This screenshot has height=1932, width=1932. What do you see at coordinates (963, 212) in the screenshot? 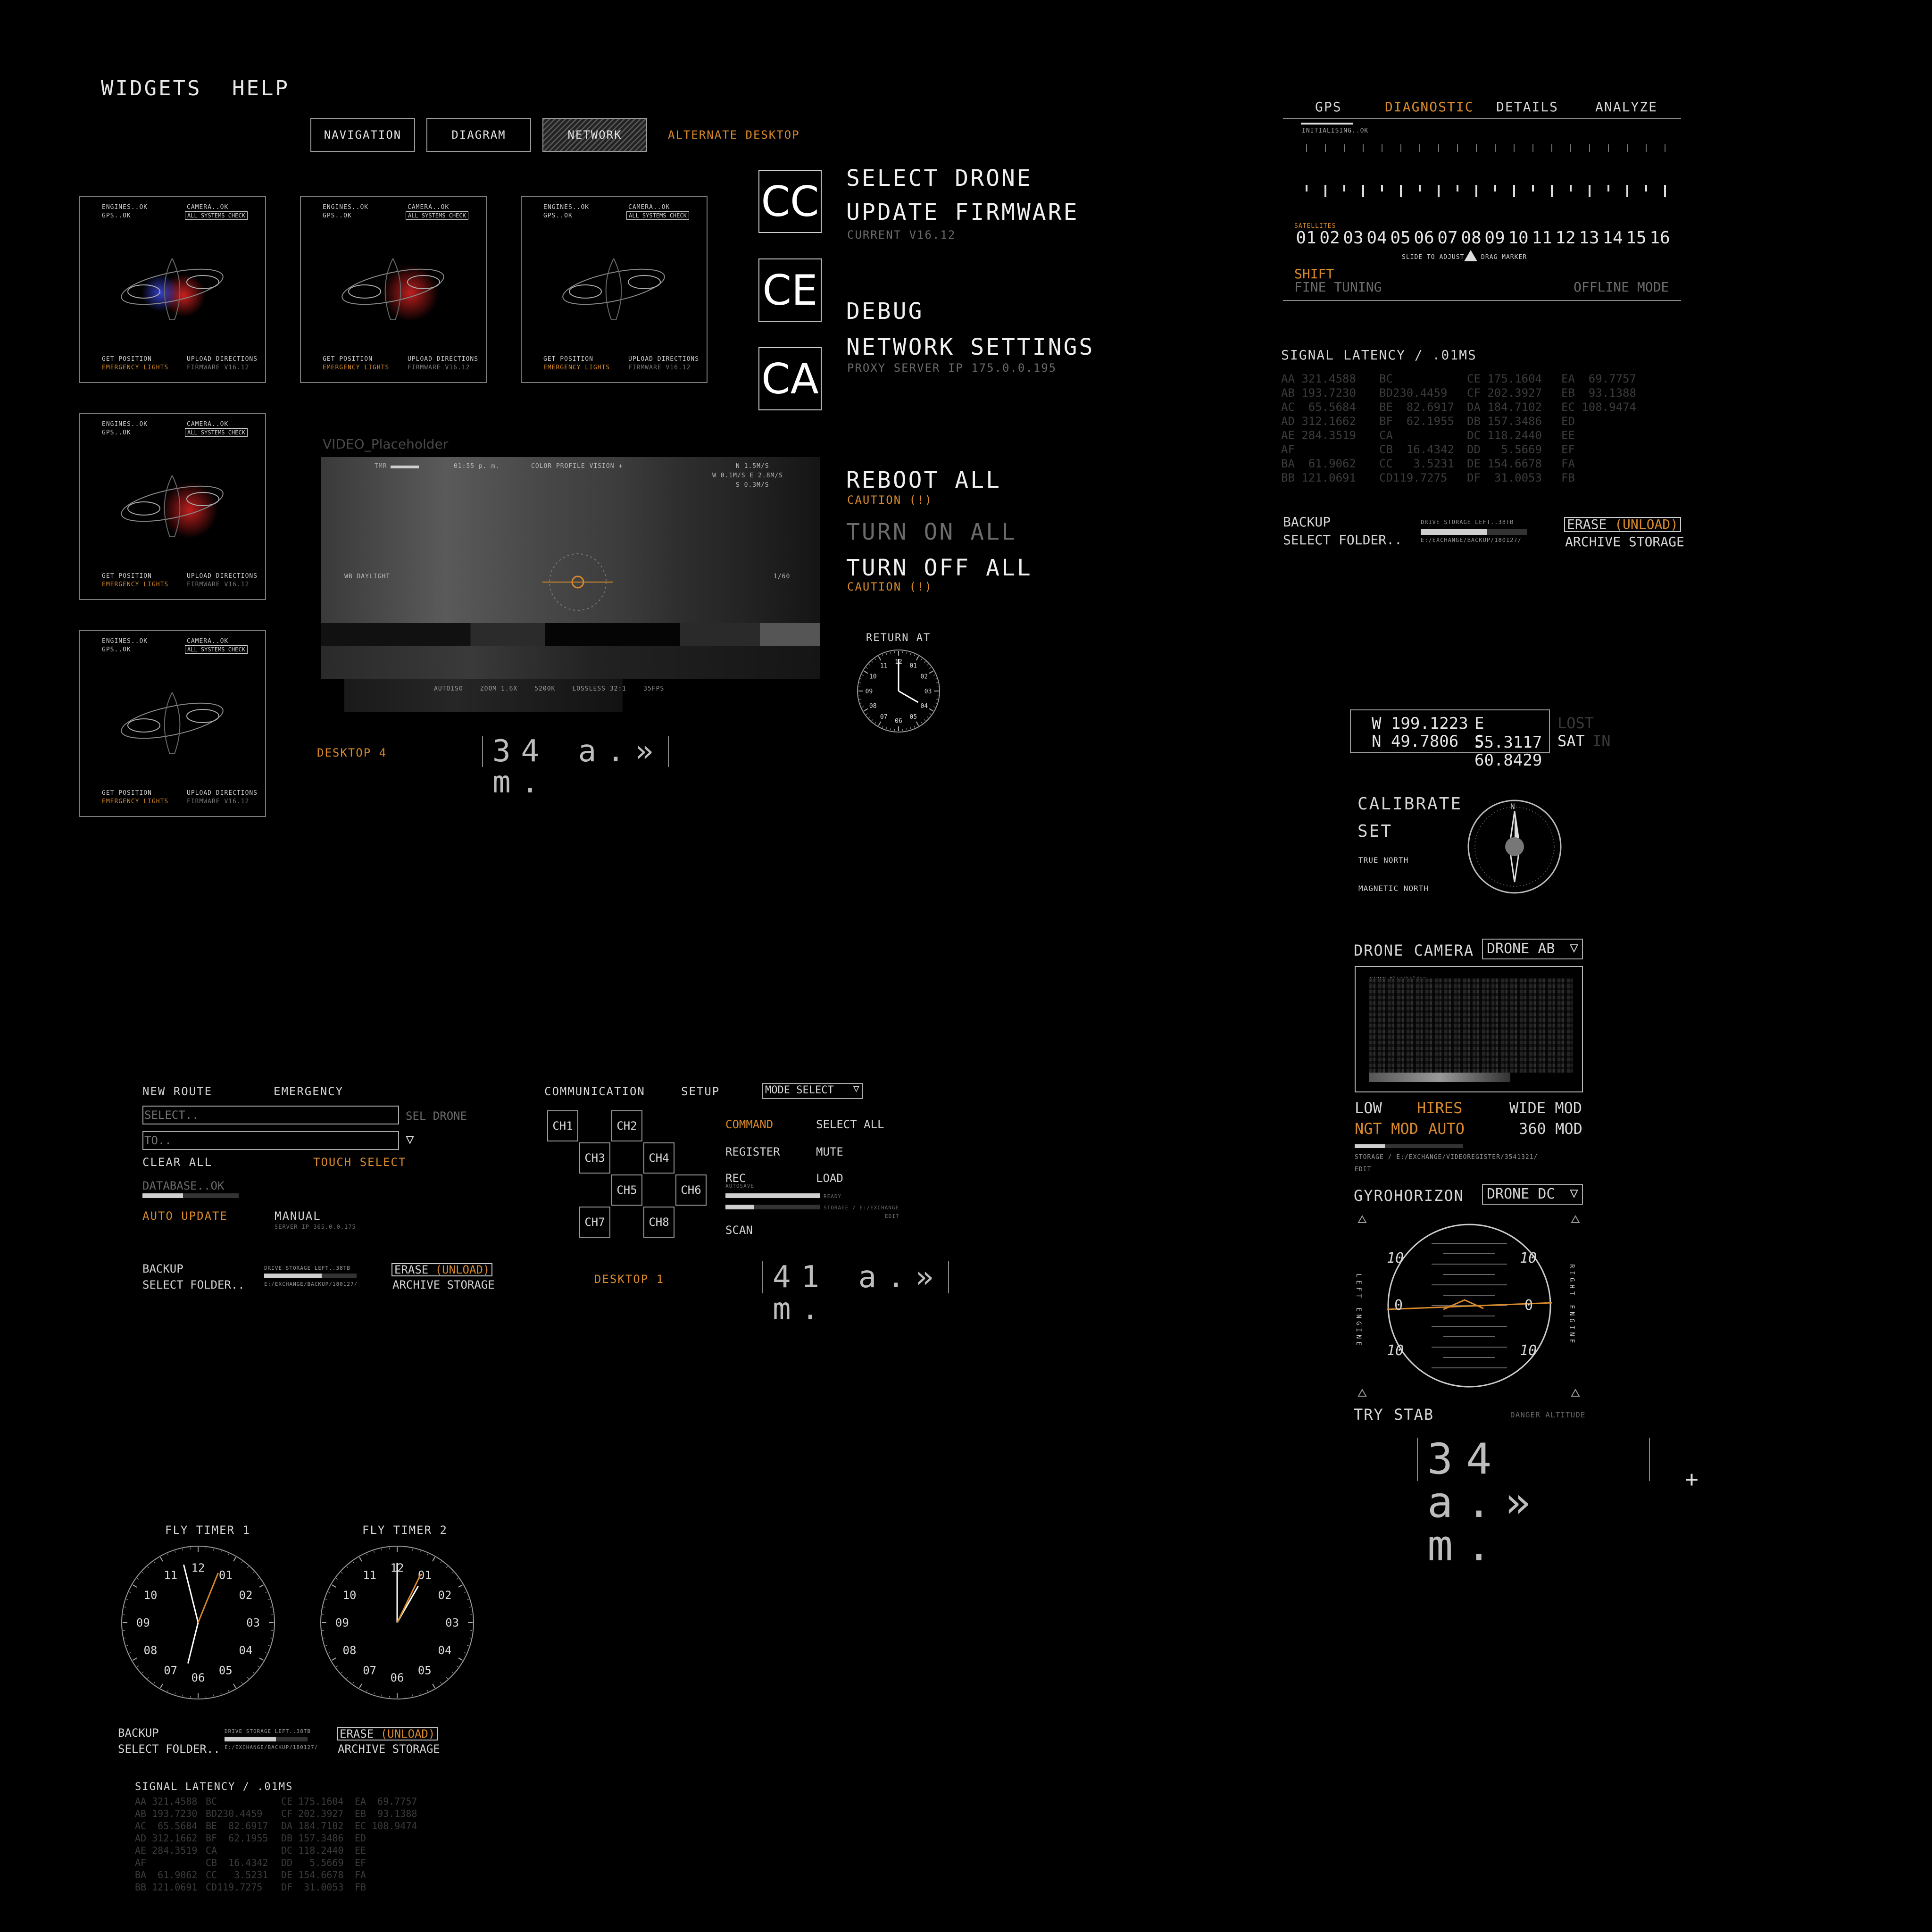
I see `update-firmware-action: UPDATE FIRMWARE` at bounding box center [963, 212].